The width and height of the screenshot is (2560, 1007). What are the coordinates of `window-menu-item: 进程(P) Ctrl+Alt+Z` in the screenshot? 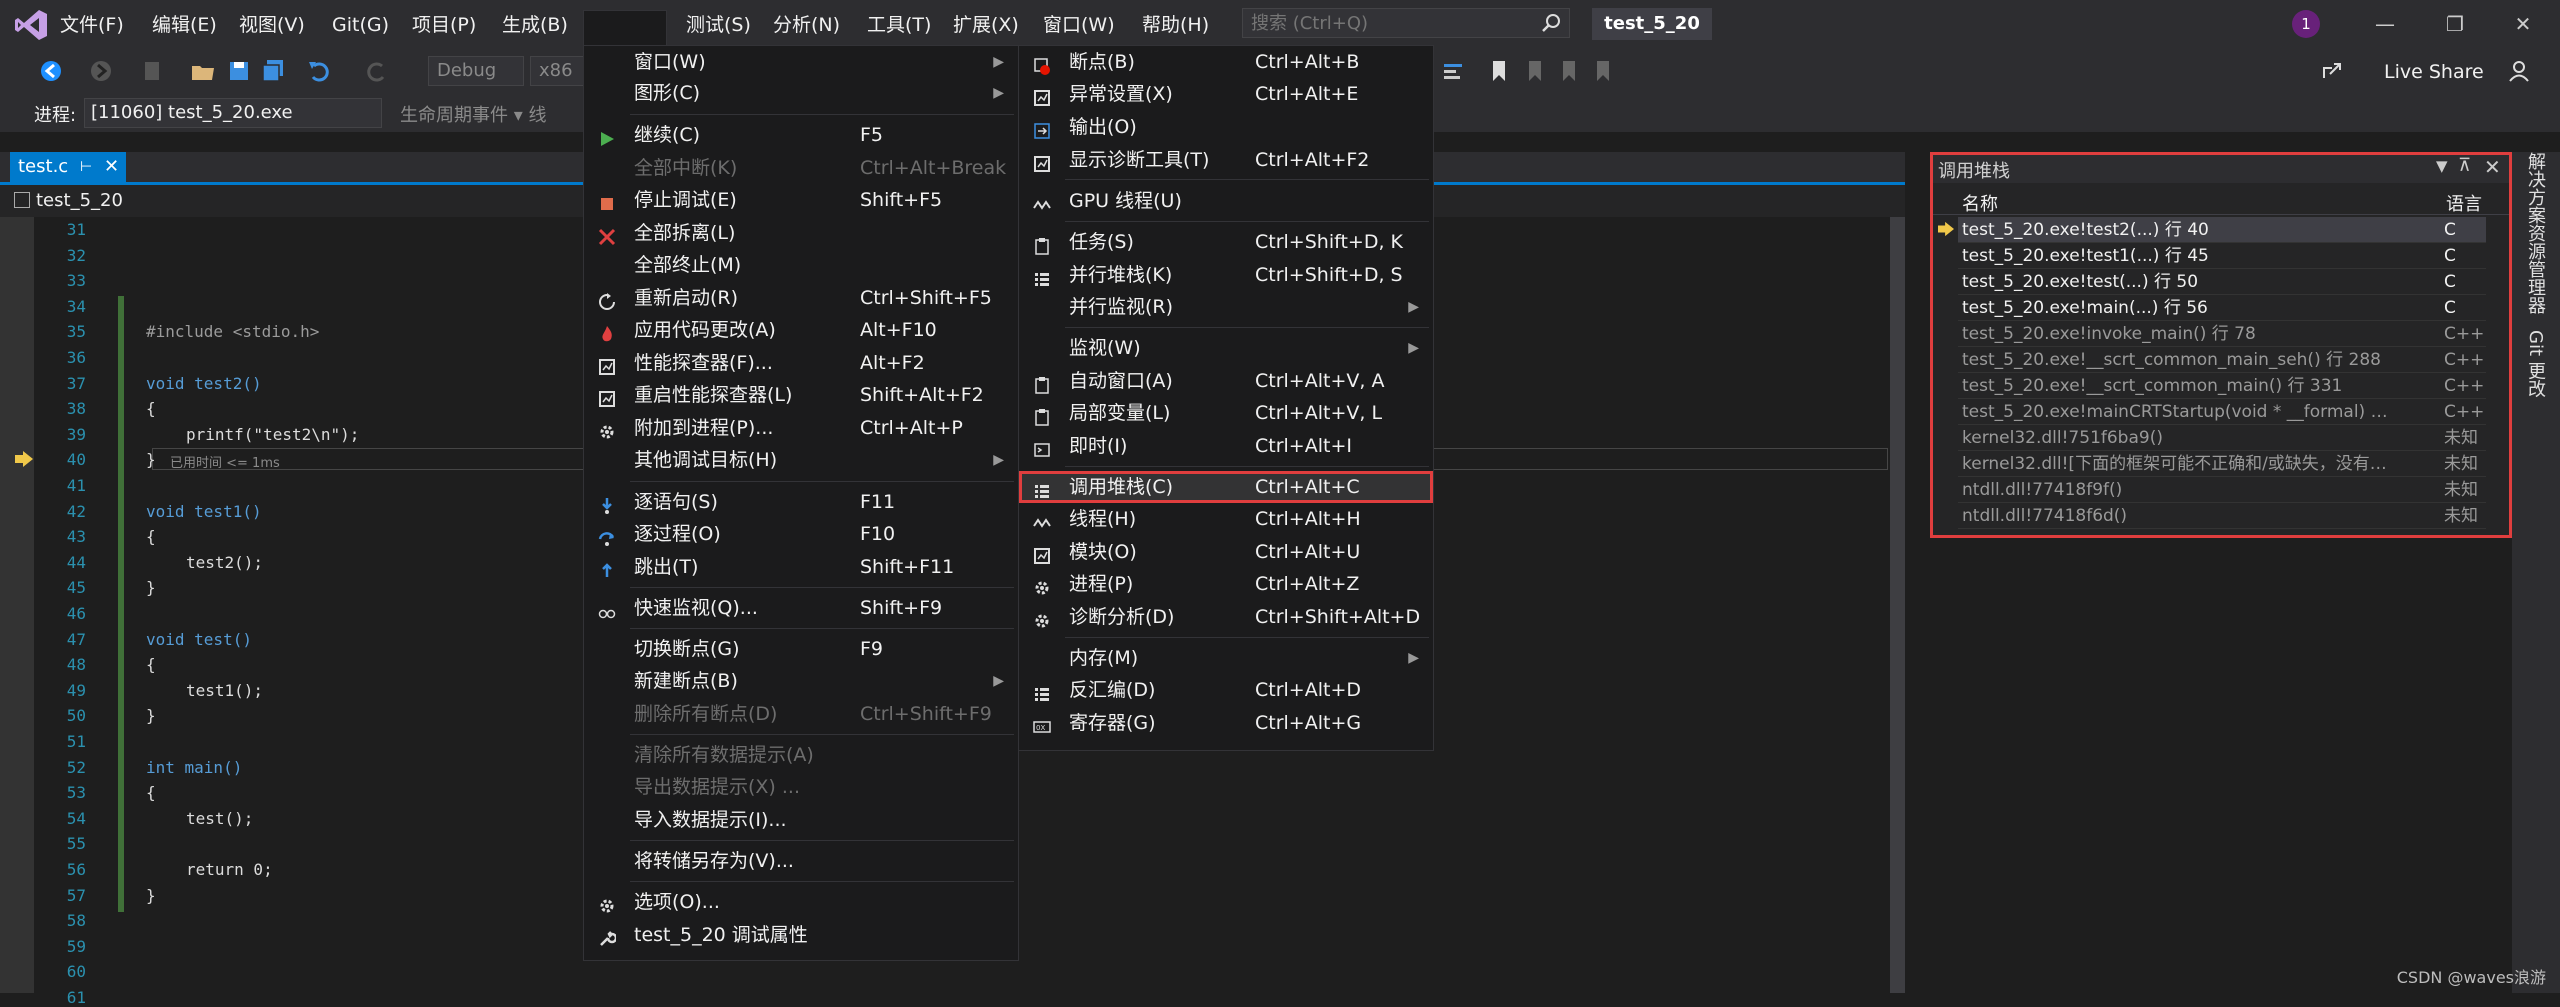 It's located at (1226, 584).